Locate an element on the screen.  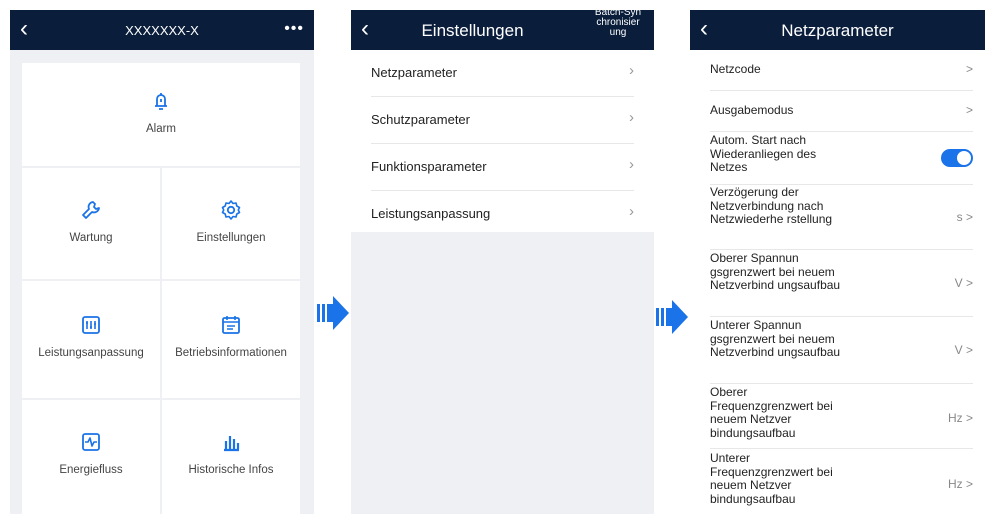
auto-start-toggle is located at coordinates (957, 158).